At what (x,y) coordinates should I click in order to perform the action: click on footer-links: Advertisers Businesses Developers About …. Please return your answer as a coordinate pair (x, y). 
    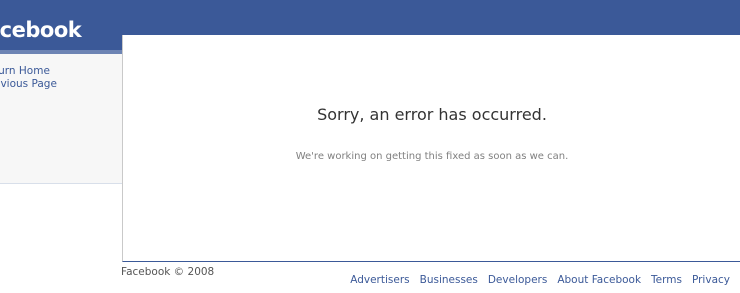
    Looking at the image, I should click on (540, 280).